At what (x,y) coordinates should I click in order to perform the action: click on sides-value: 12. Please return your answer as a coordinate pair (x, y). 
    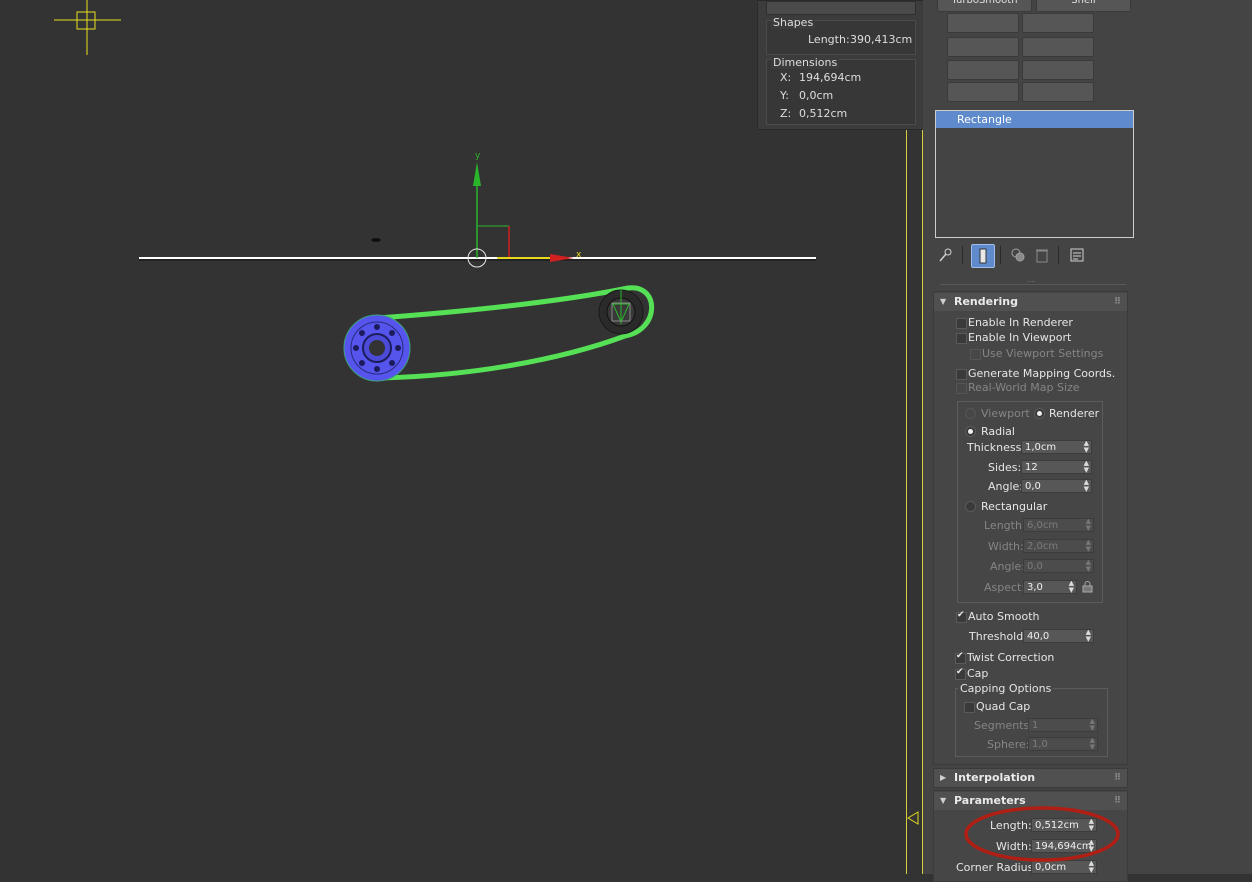
    Looking at the image, I should click on (1031, 467).